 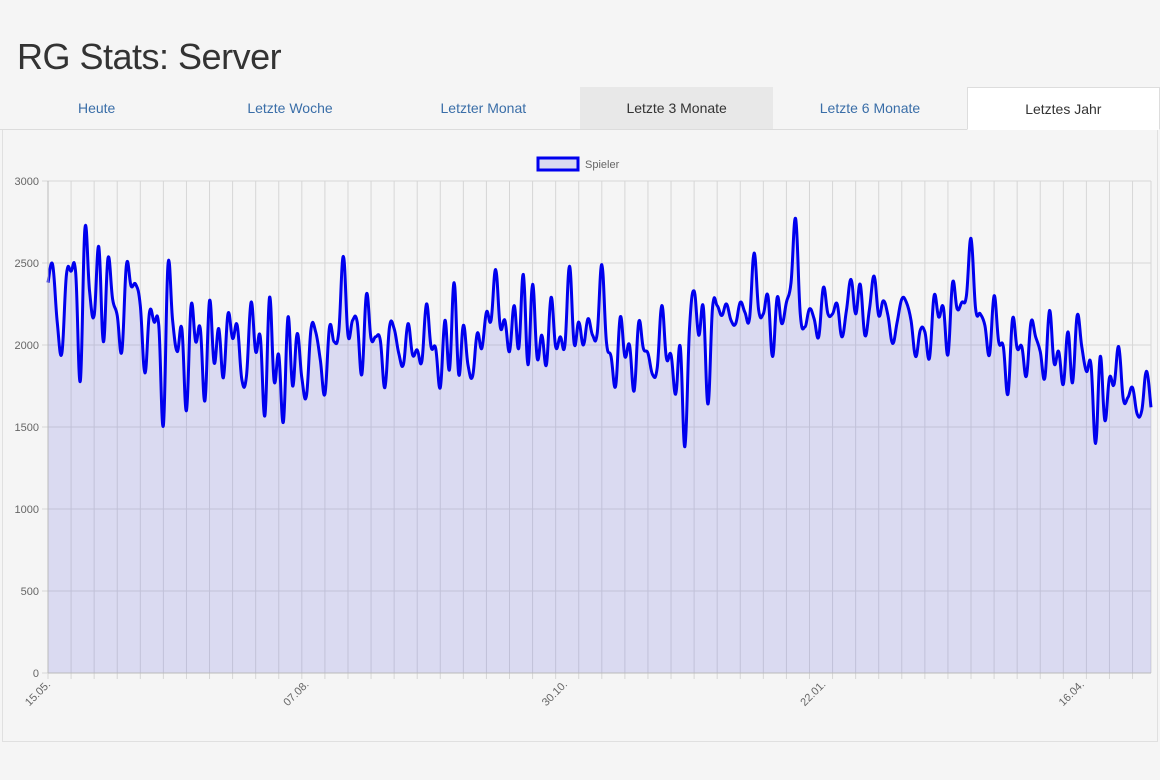 What do you see at coordinates (30, 592) in the screenshot?
I see `y-tick-label: 500` at bounding box center [30, 592].